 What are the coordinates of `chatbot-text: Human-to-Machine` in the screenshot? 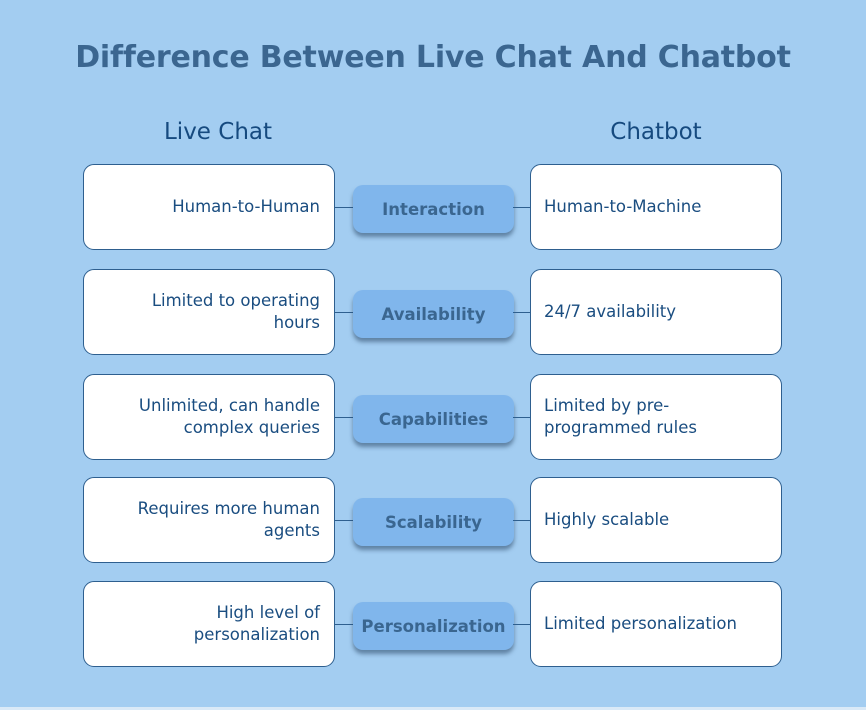 It's located at (623, 206).